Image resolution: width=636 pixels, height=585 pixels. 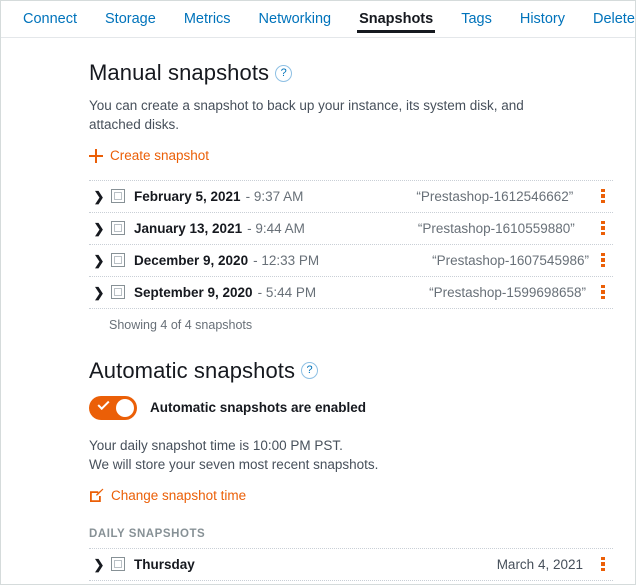 I want to click on snapshot-name: January 13, 2021, so click(x=188, y=228).